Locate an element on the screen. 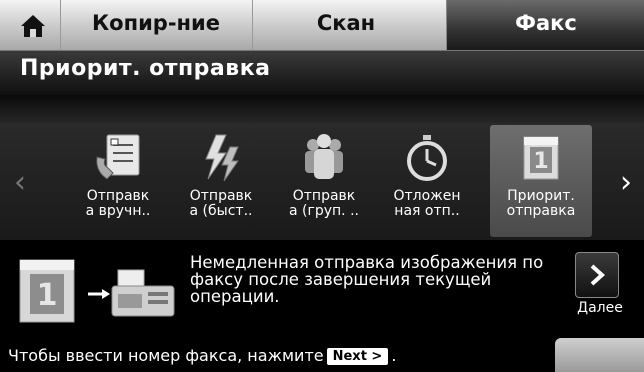 The height and width of the screenshot is (372, 644). next-key-badge: Next > is located at coordinates (357, 356).